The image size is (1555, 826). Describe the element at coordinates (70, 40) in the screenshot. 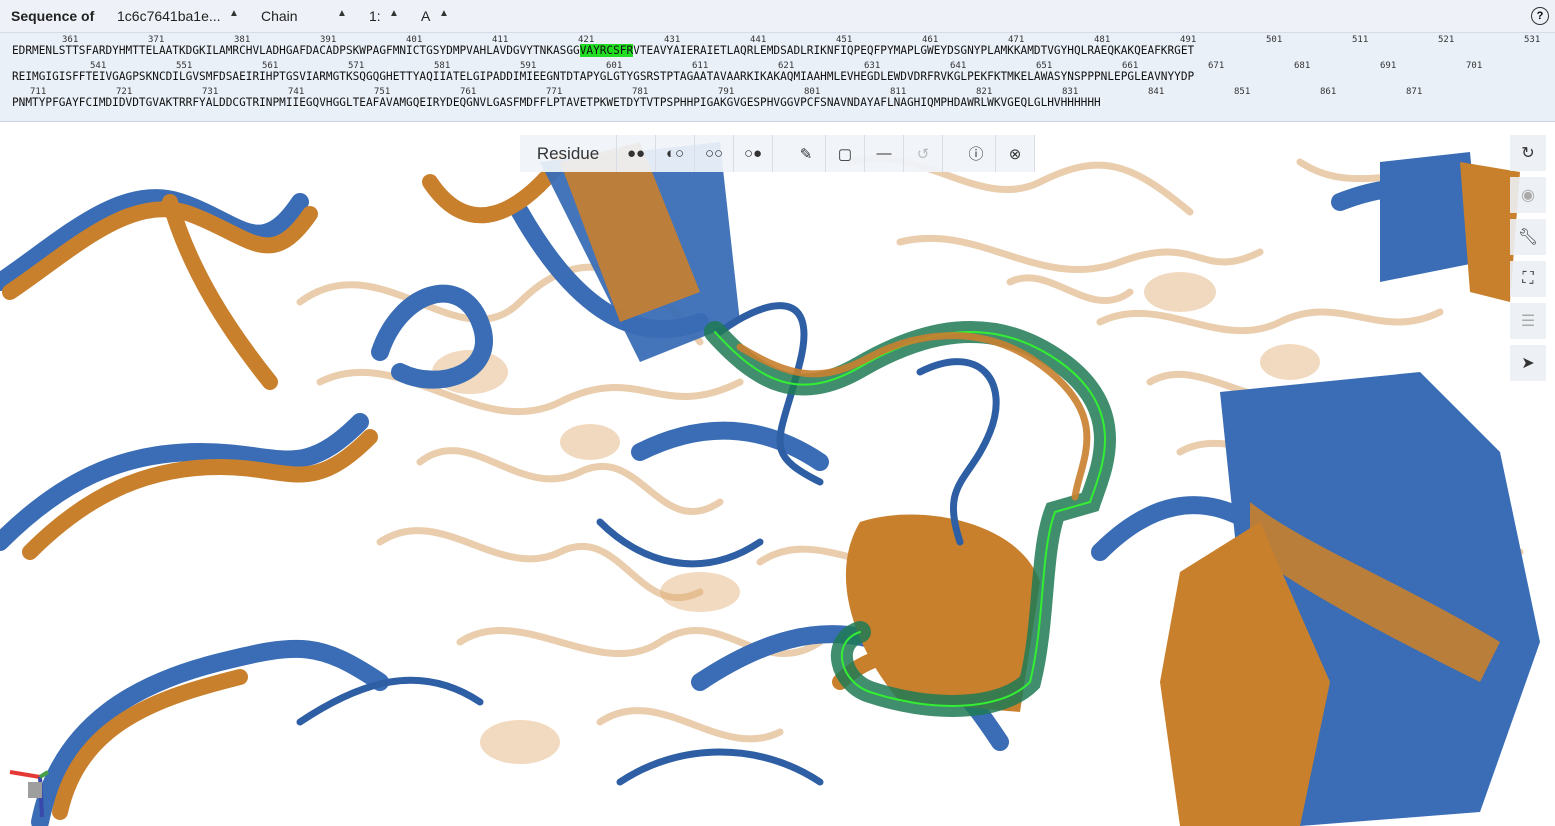

I see `residue-number: 361` at that location.